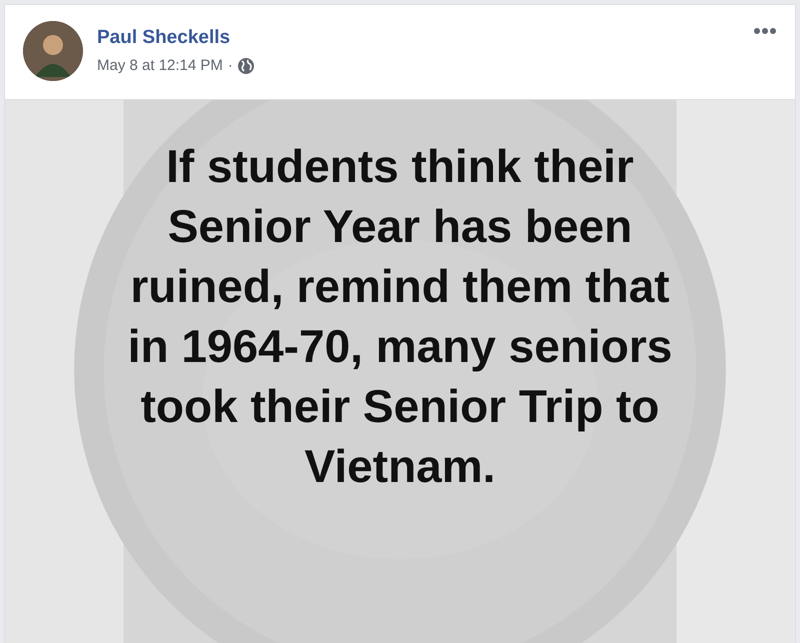 This screenshot has height=643, width=800. I want to click on more-options-icon, so click(765, 31).